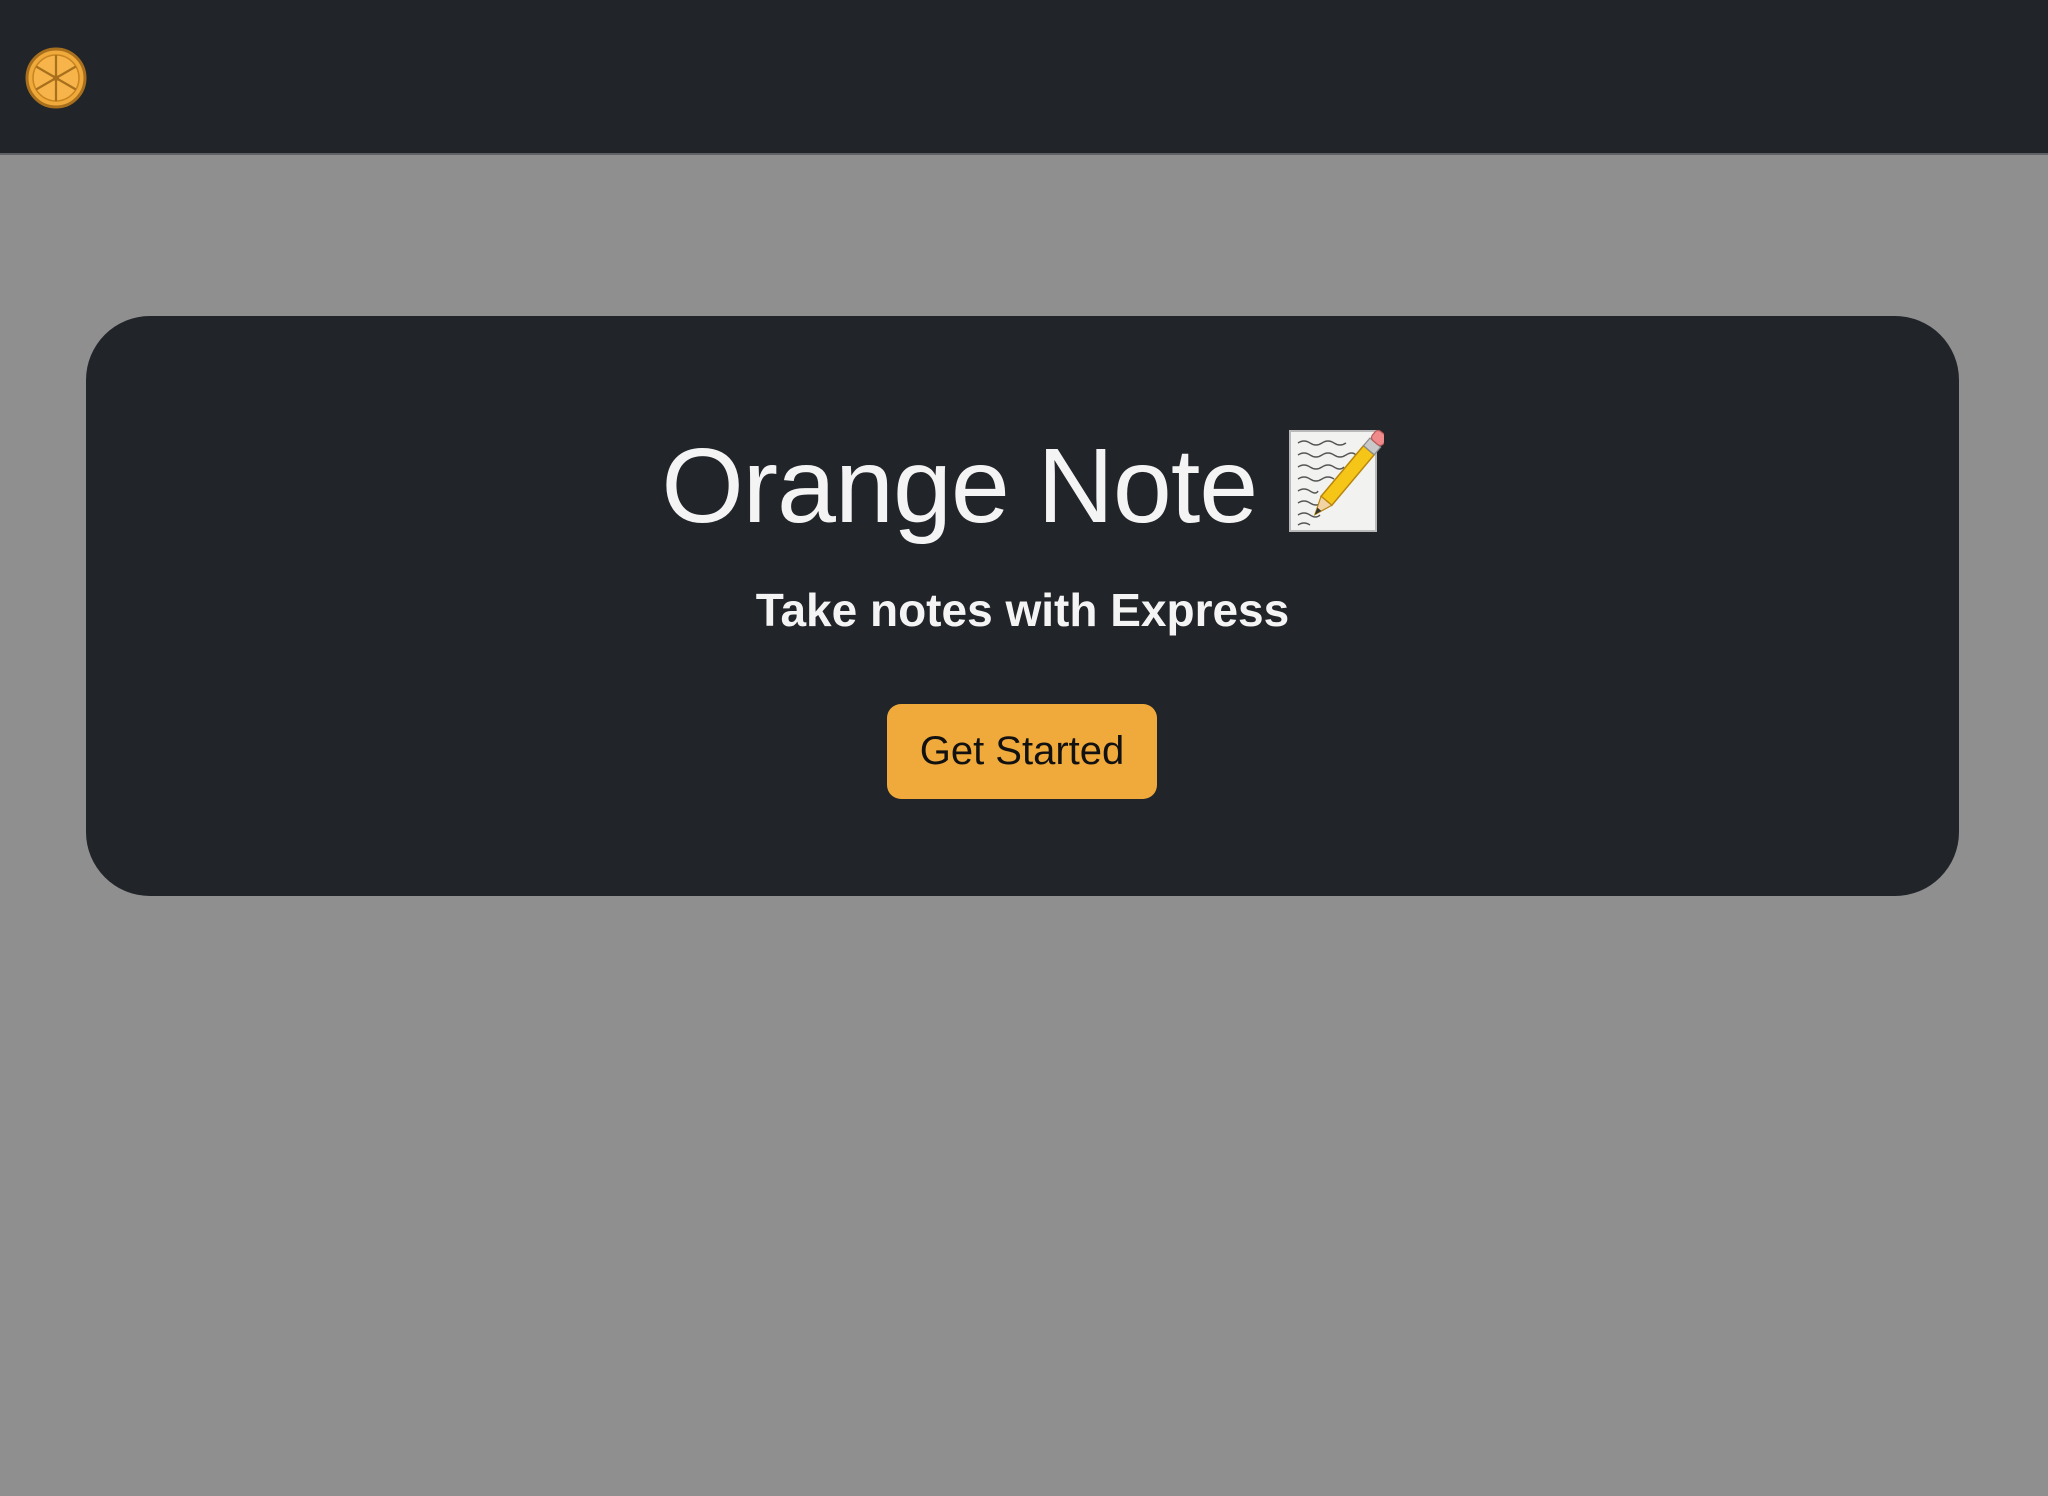  What do you see at coordinates (1336, 482) in the screenshot?
I see `memo-pencil-icon` at bounding box center [1336, 482].